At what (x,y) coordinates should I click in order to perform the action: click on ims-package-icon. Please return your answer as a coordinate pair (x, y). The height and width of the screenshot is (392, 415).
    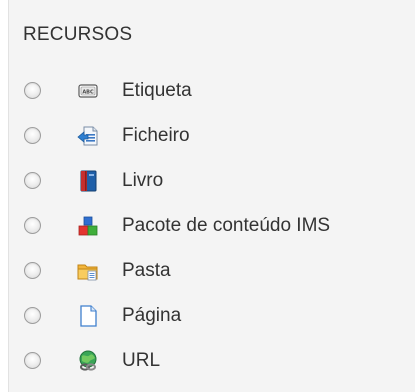
    Looking at the image, I should click on (88, 225).